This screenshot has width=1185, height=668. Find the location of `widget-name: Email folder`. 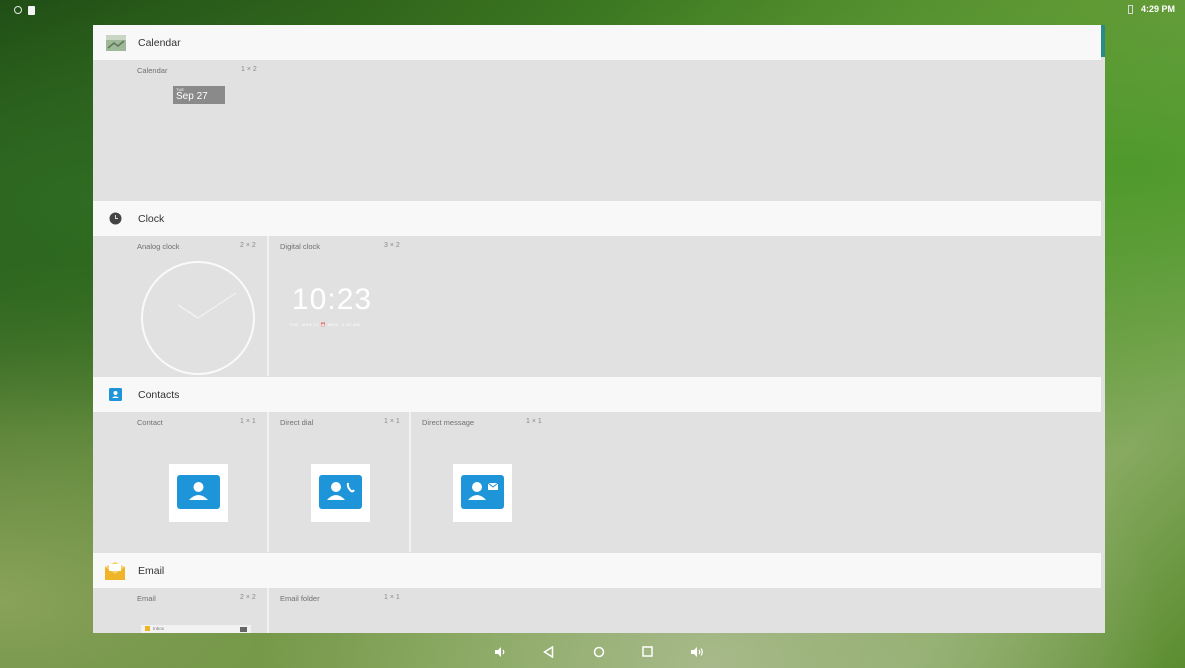

widget-name: Email folder is located at coordinates (300, 598).